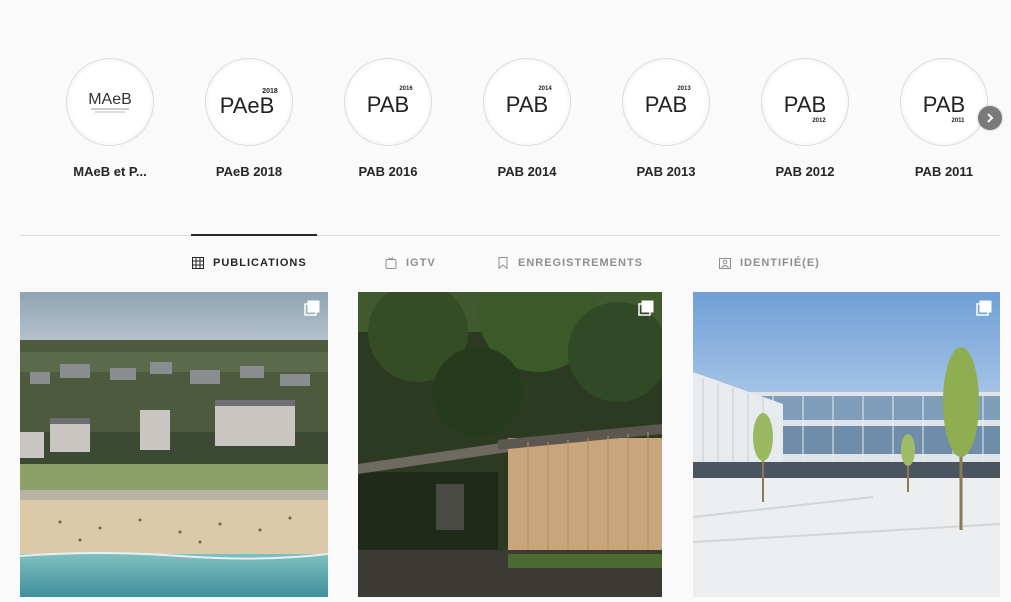 This screenshot has height=602, width=1011. I want to click on tab-igtv: IGTV, so click(410, 263).